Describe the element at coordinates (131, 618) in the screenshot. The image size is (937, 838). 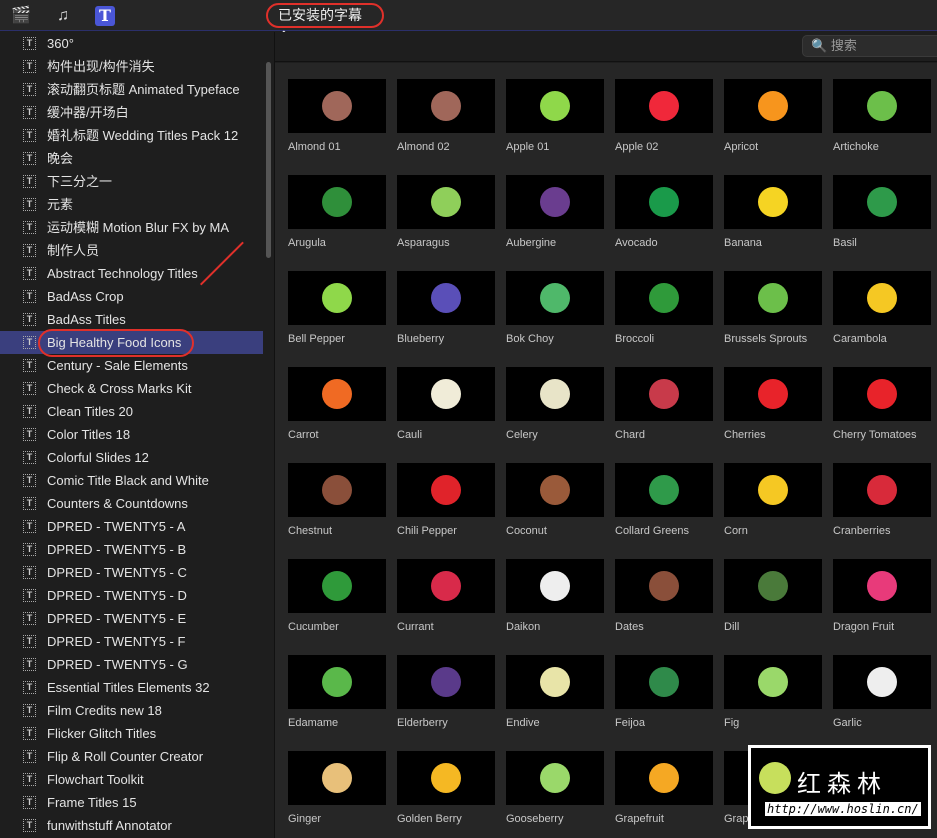
I see `sidebar-item: T DPRED - TWENTY5 - E` at that location.